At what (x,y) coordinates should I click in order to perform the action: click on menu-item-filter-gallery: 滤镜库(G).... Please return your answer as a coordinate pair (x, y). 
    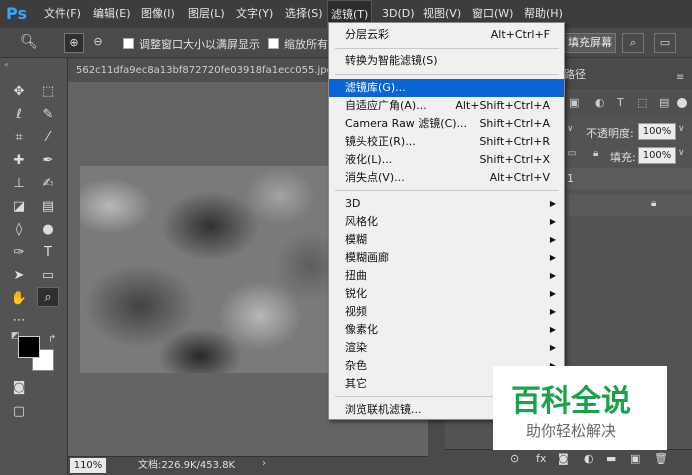
    Looking at the image, I should click on (446, 88).